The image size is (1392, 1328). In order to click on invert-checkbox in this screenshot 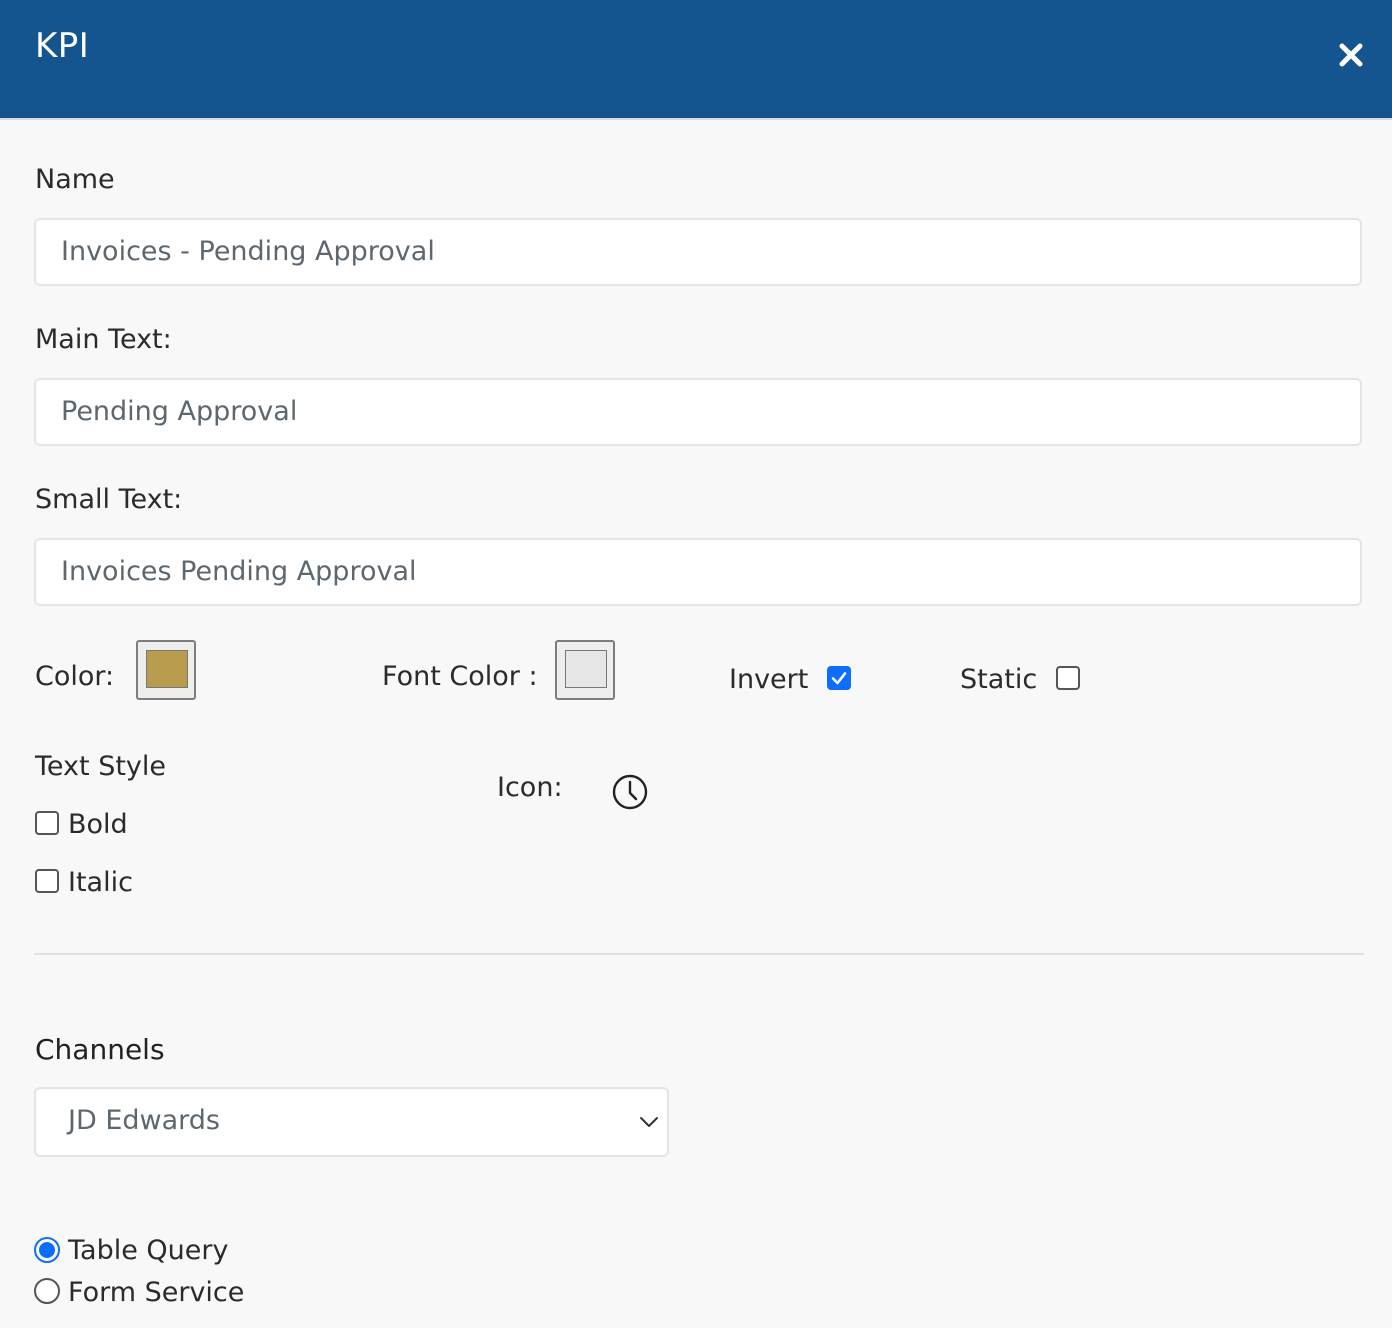, I will do `click(839, 678)`.